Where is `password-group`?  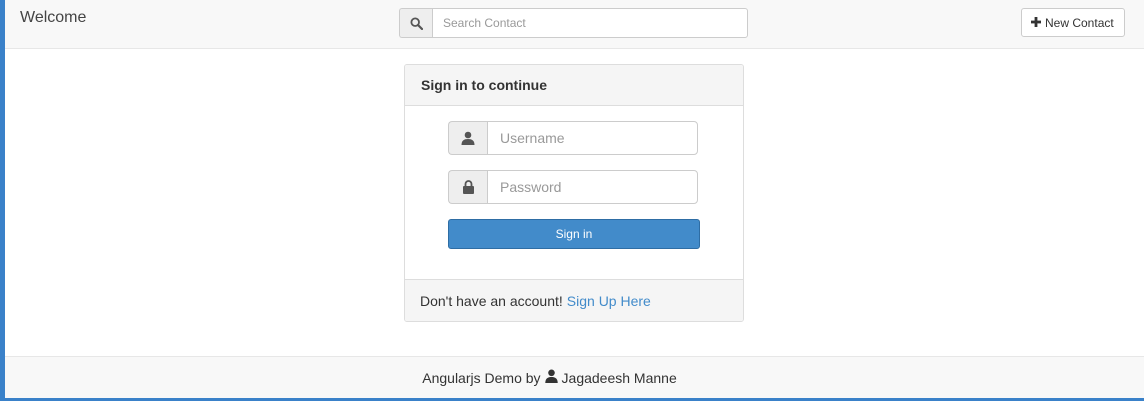 password-group is located at coordinates (573, 187).